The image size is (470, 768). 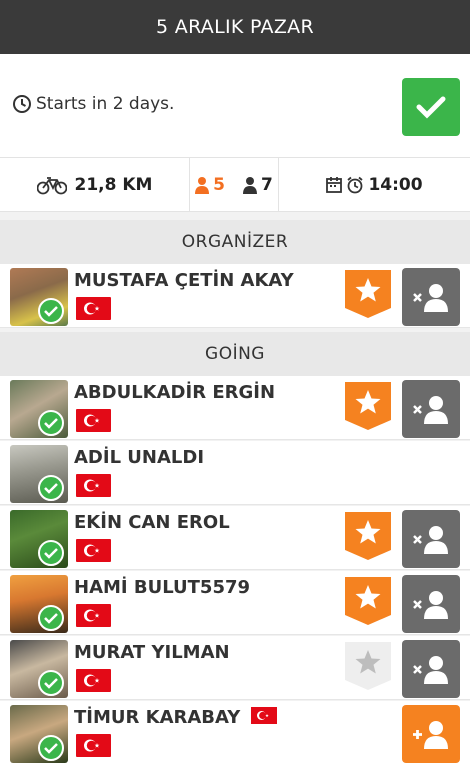 I want to click on page-title: 5 ARALIK PAZAR, so click(x=235, y=27).